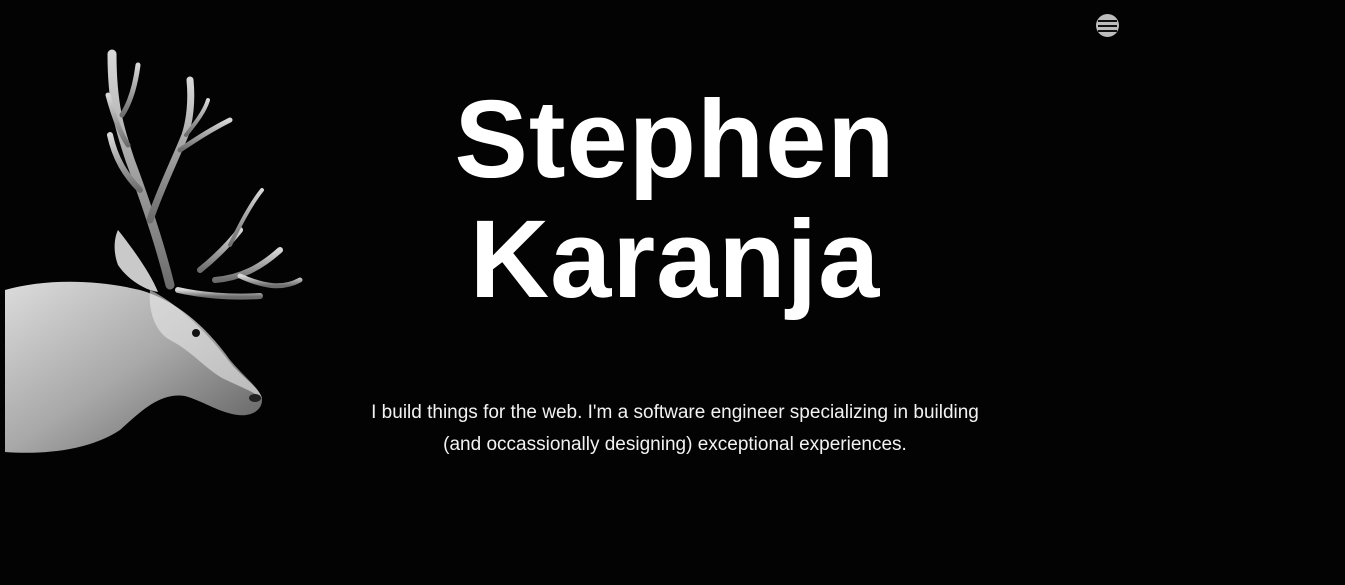  Describe the element at coordinates (675, 139) in the screenshot. I see `title-first-name: Stephen` at that location.